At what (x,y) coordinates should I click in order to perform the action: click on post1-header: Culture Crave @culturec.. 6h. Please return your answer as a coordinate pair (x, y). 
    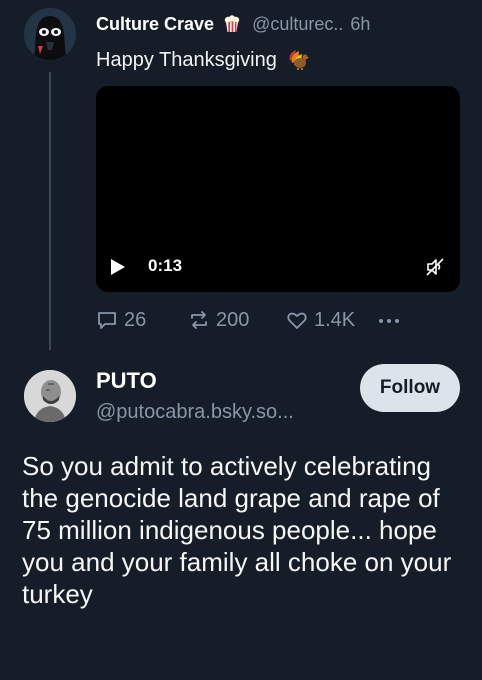
    Looking at the image, I should click on (281, 24).